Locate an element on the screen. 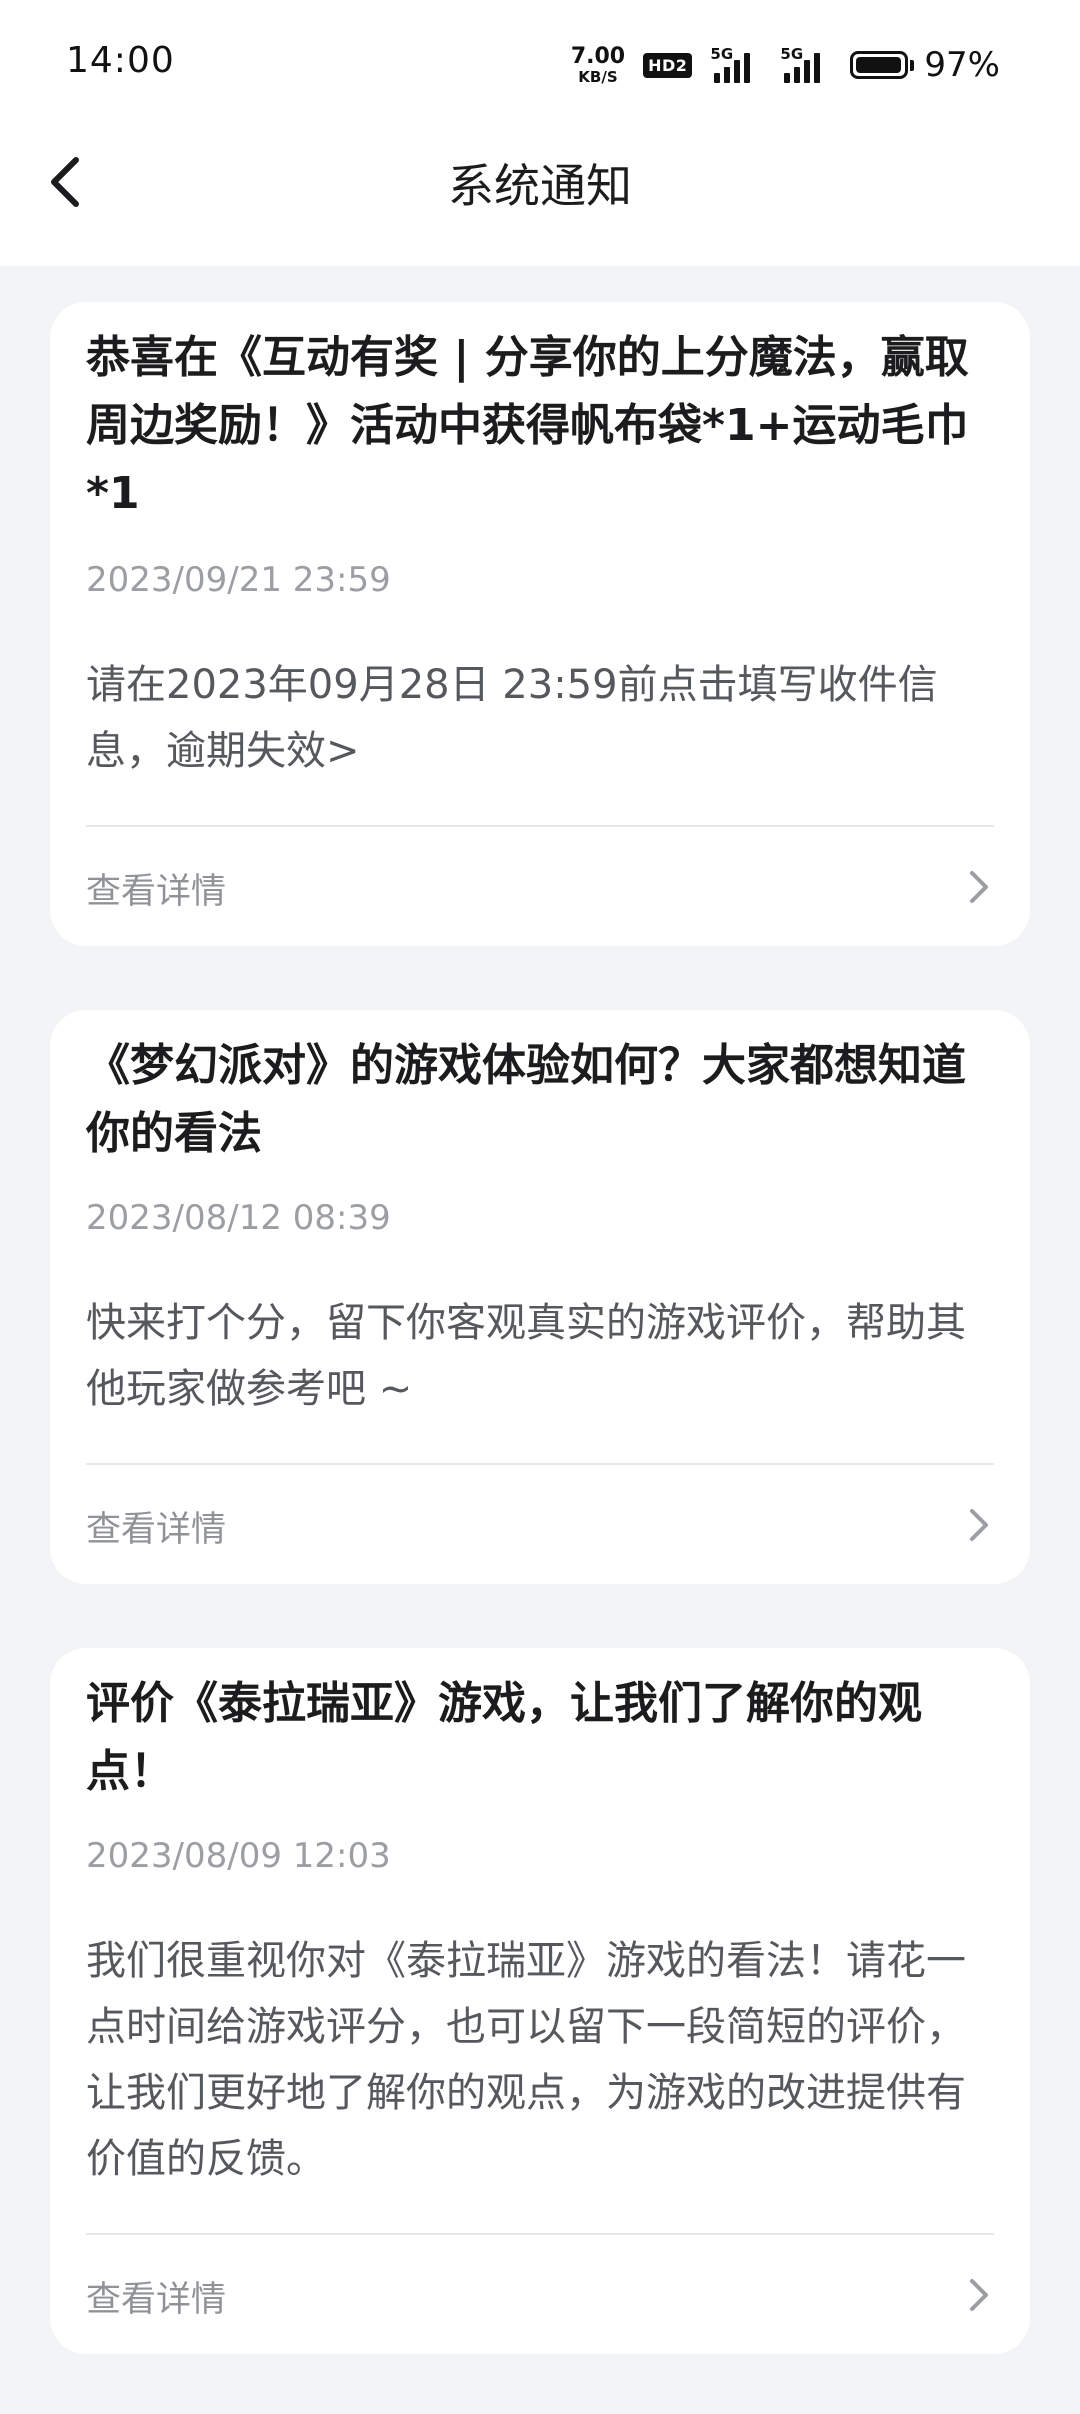  network-speed: 7.00 KB/S is located at coordinates (598, 64).